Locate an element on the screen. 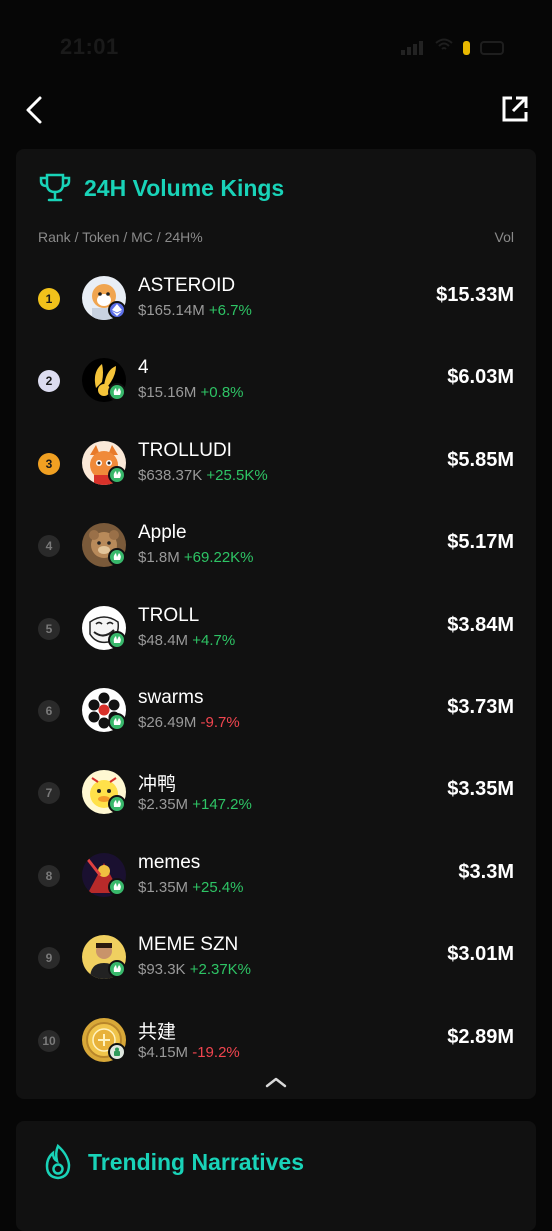 The width and height of the screenshot is (552, 1231). rank-badge: 8 is located at coordinates (49, 875).